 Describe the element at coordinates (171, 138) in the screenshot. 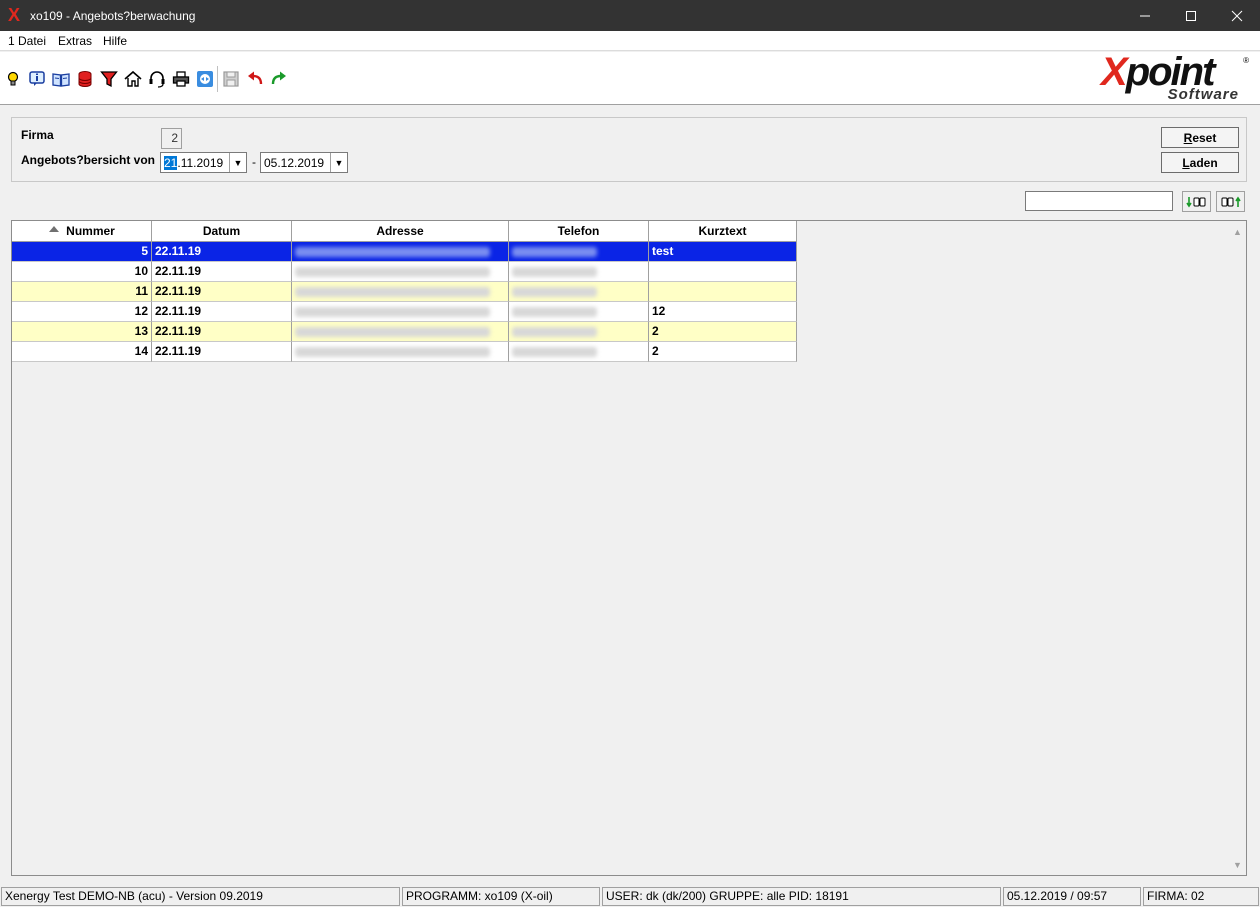

I see `firma-field: 2` at that location.